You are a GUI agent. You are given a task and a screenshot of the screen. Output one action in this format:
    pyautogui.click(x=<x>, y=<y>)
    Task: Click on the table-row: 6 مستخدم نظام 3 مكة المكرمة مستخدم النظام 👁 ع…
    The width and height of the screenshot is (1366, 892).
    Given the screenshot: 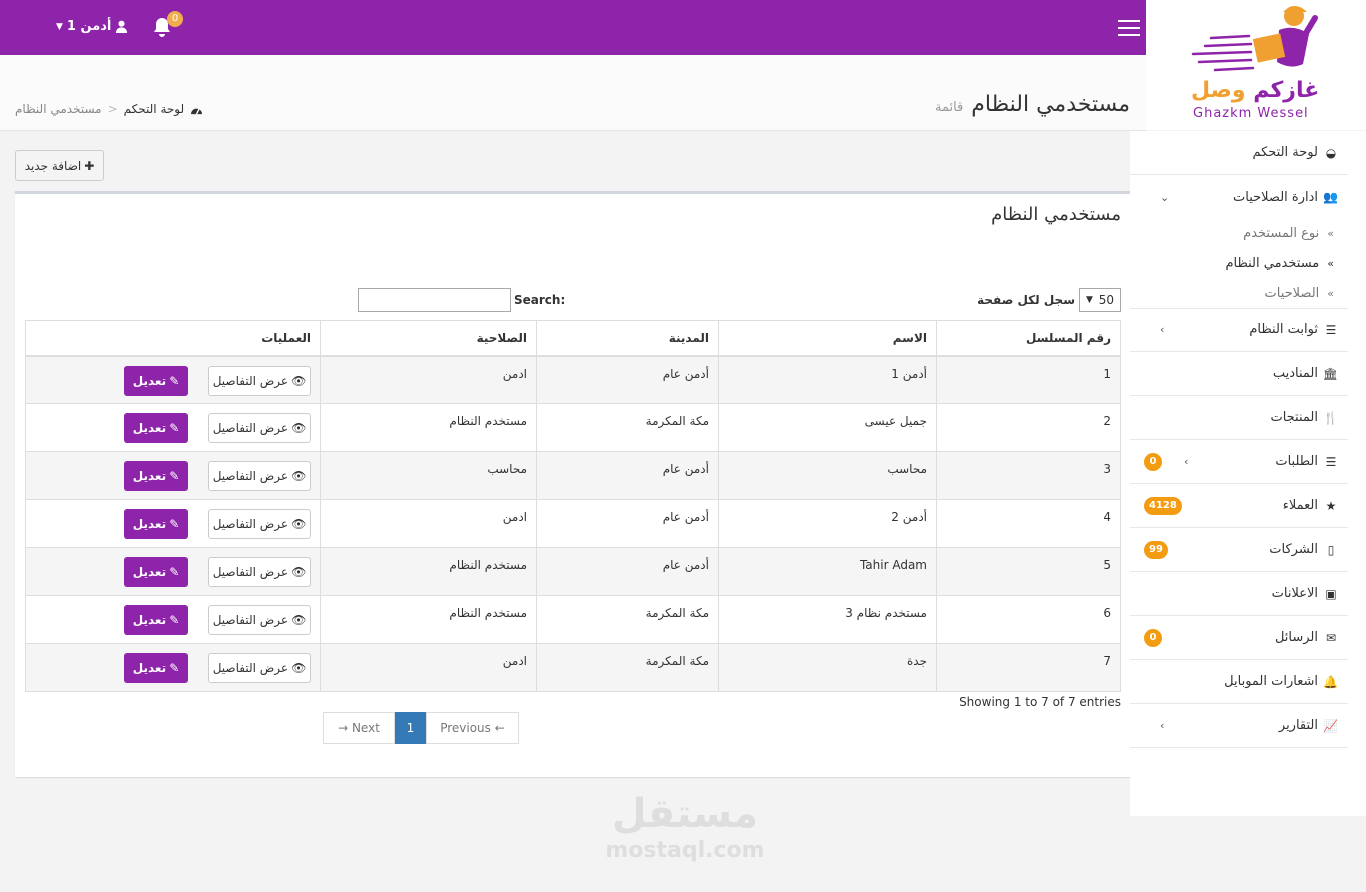 What is the action you would take?
    pyautogui.click(x=573, y=619)
    